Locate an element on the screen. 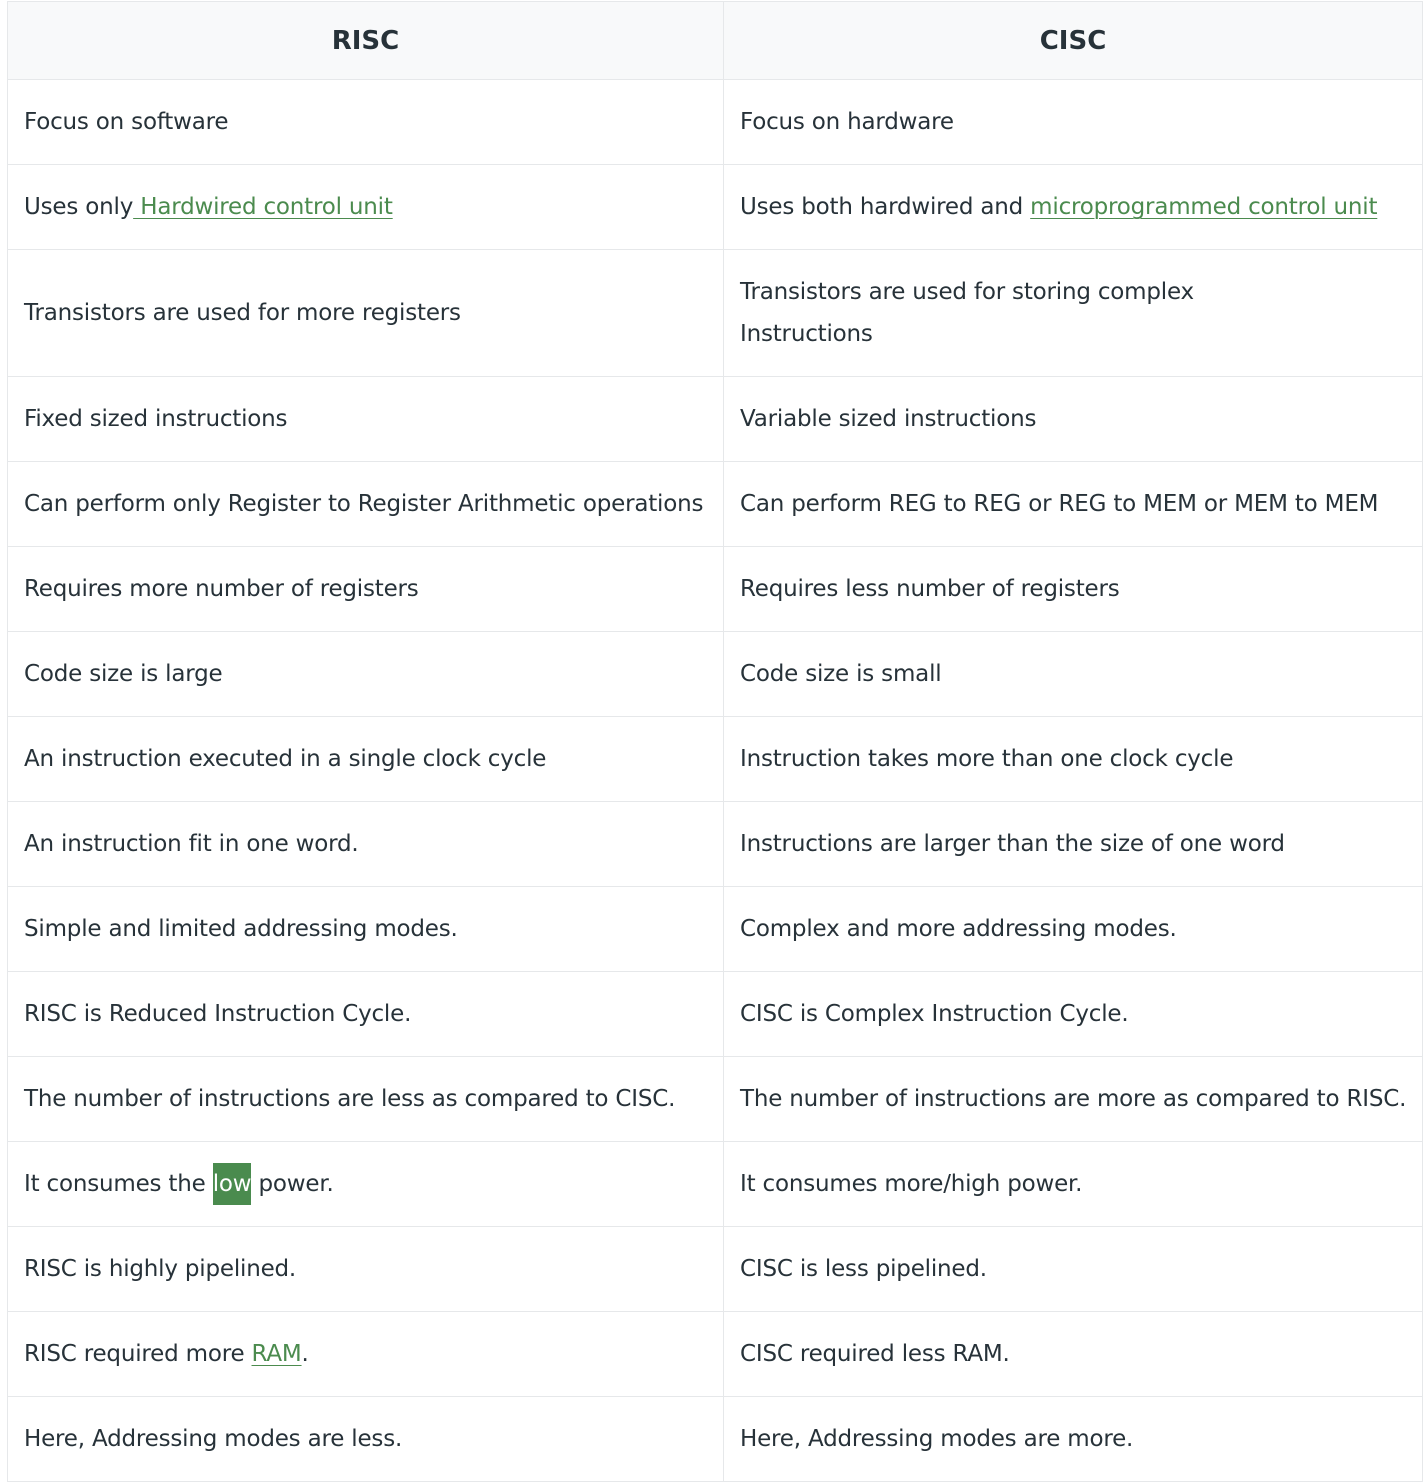 The image size is (1426, 1482). risc-cell: Fixed sized instructions is located at coordinates (365, 419).